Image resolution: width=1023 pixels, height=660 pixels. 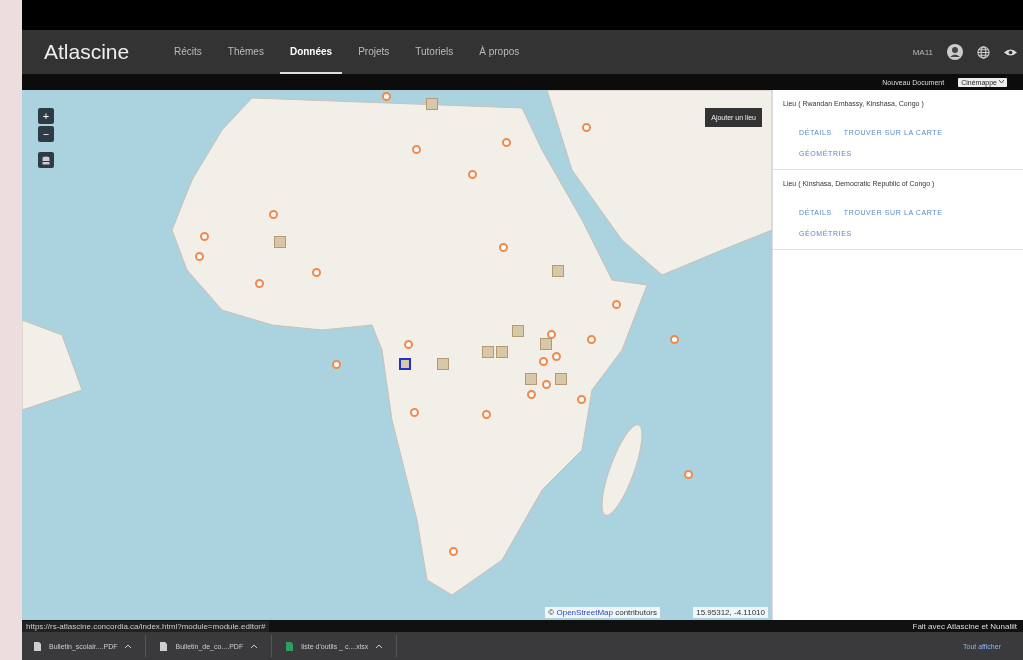 I want to click on app-logo: Atlascine, so click(x=104, y=52).